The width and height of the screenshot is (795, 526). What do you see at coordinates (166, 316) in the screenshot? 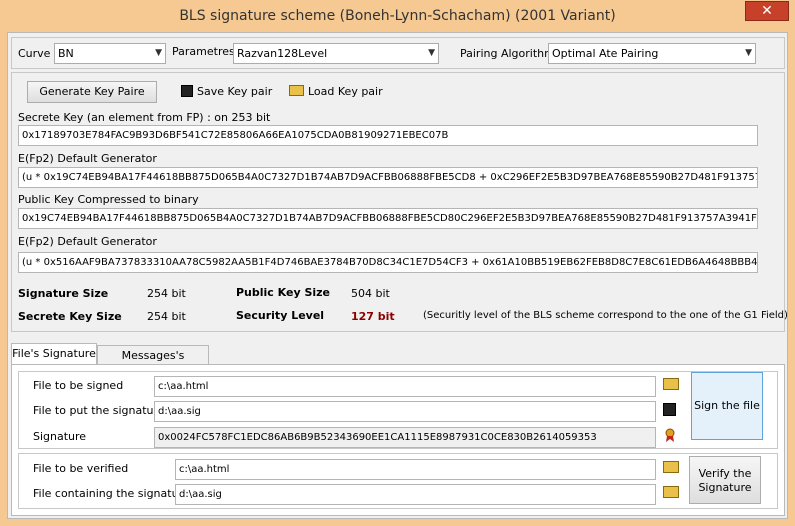
I see `secret-key-size-value: 254 bit` at bounding box center [166, 316].